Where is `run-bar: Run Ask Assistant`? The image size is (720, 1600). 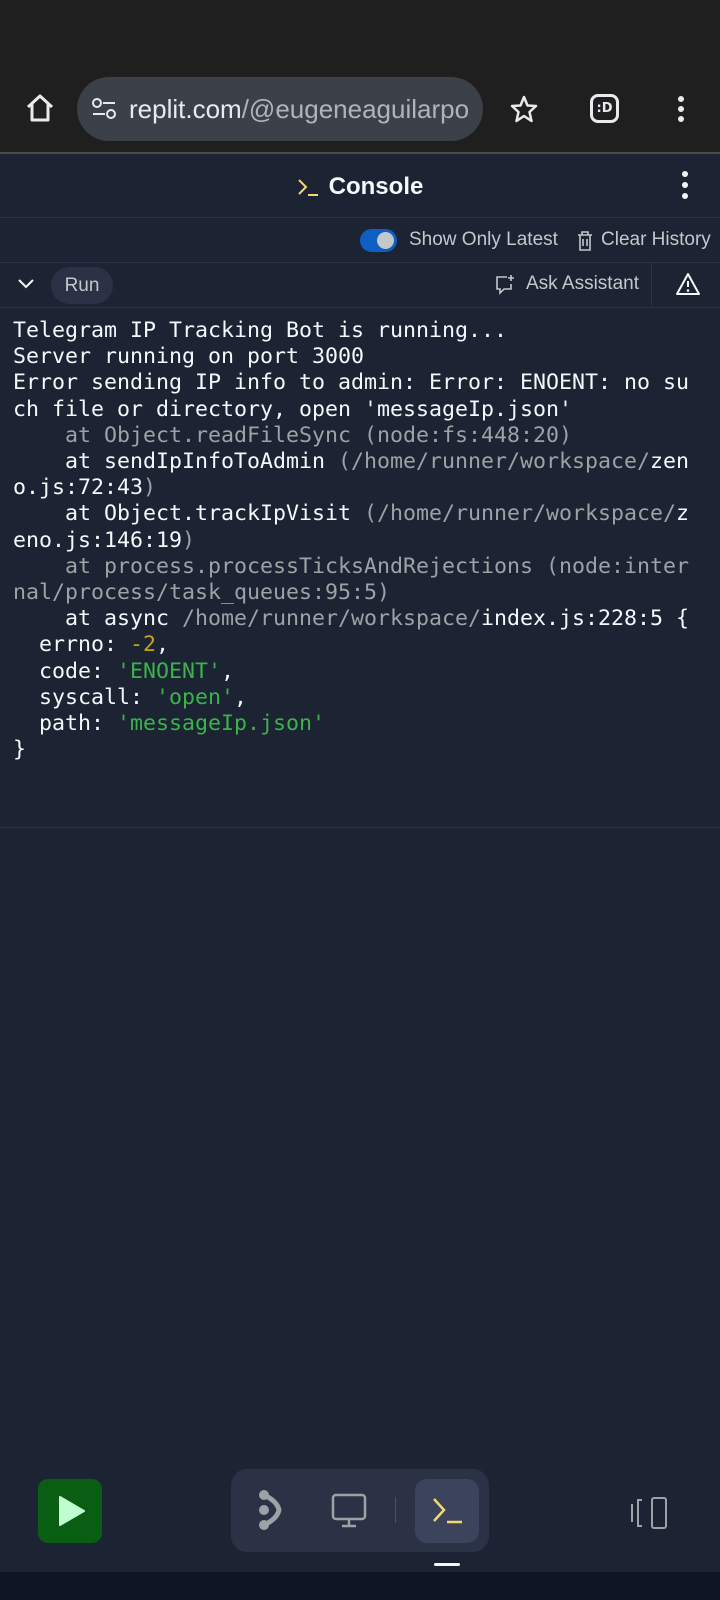
run-bar: Run Ask Assistant is located at coordinates (360, 285).